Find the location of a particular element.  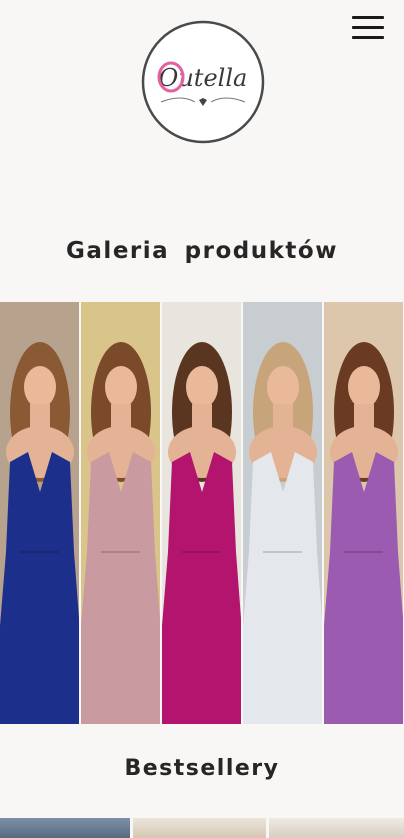

logo: Outella is located at coordinates (203, 82).